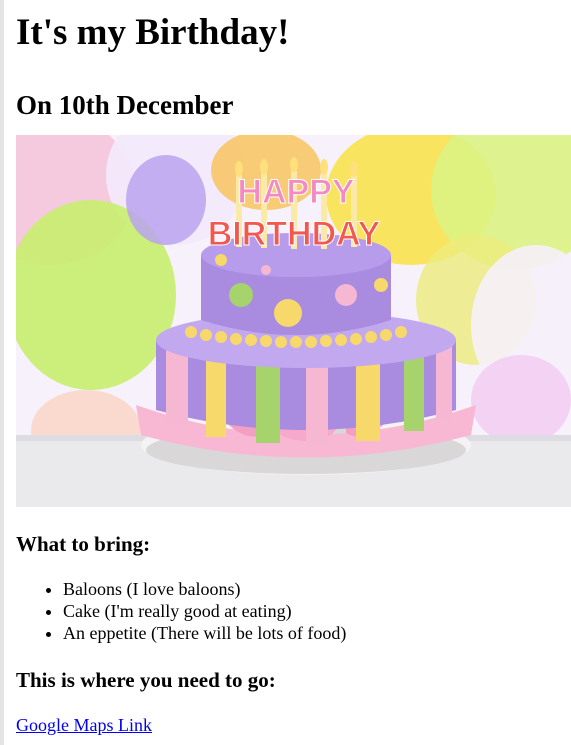 Image resolution: width=571 pixels, height=745 pixels. Describe the element at coordinates (204, 611) in the screenshot. I see `list-item: Cake (I'm really good at eating)` at that location.